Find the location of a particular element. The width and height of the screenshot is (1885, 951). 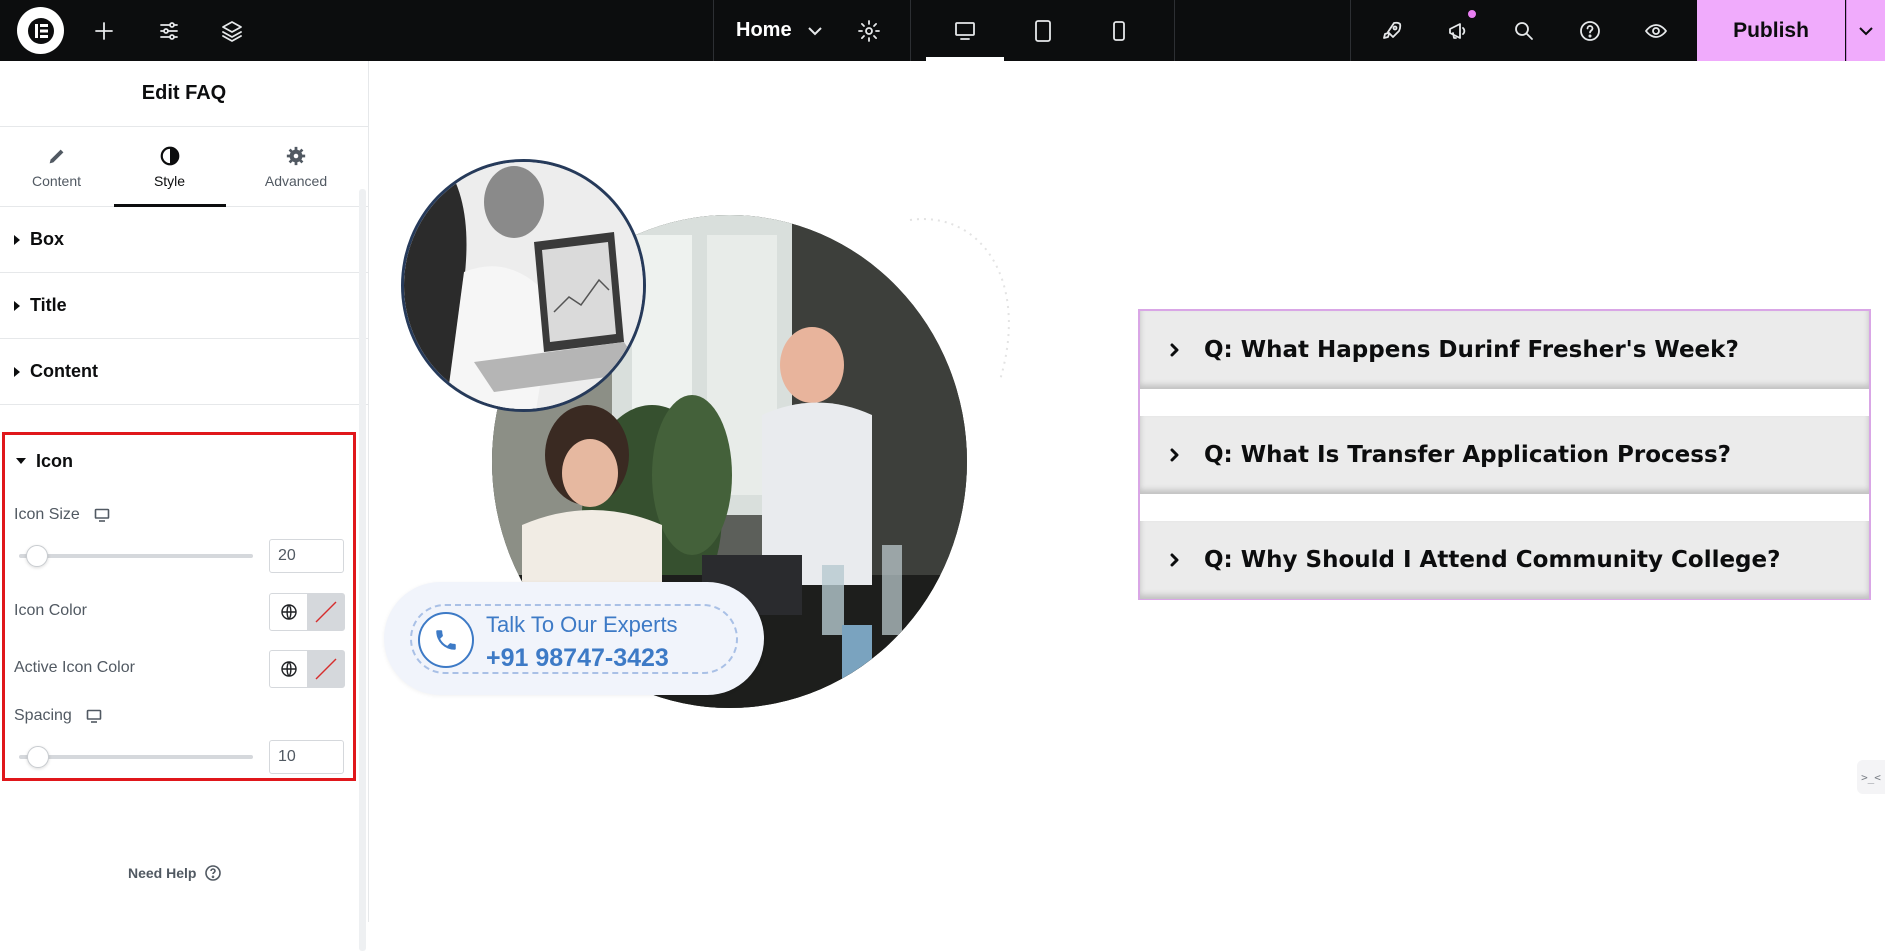

search-icon is located at coordinates (1524, 30).